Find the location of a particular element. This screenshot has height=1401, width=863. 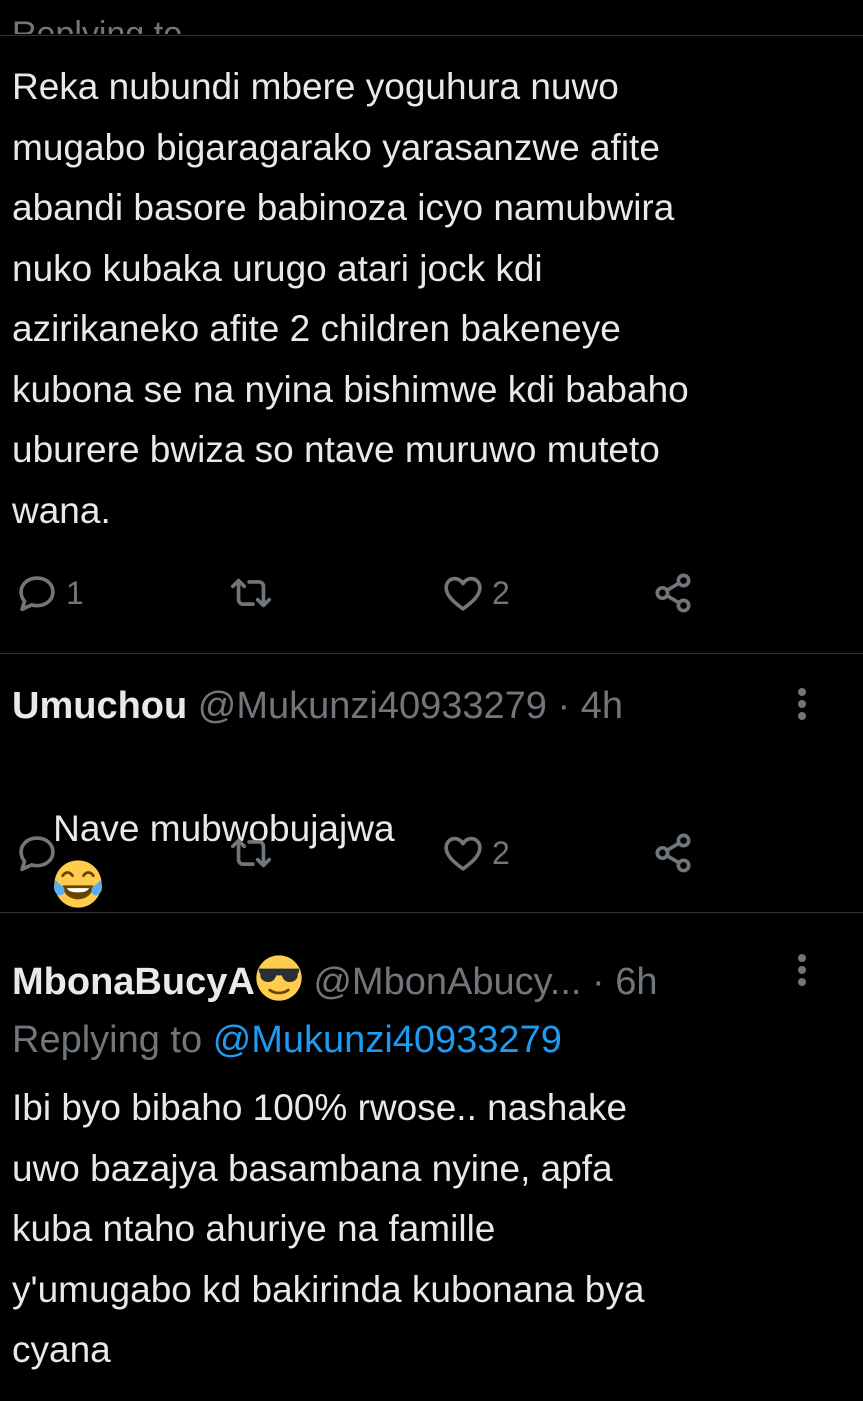

tweet-1-actions: 1 2 is located at coordinates (431, 593).